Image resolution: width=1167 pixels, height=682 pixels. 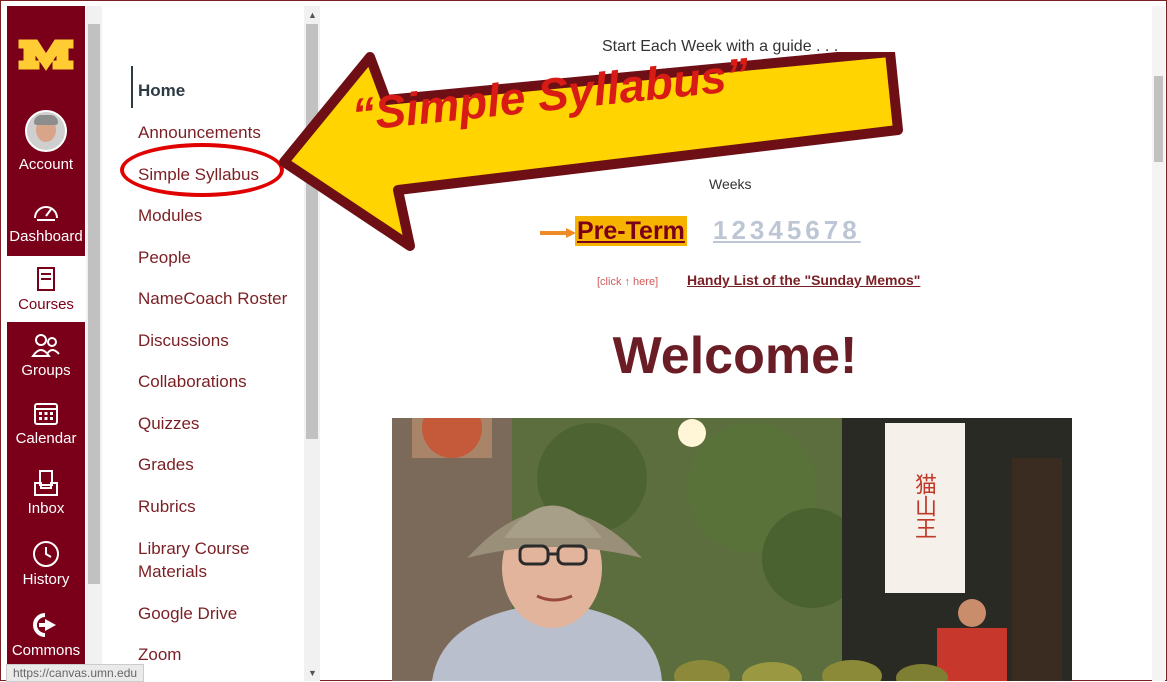 What do you see at coordinates (46, 131) in the screenshot?
I see `avatar` at bounding box center [46, 131].